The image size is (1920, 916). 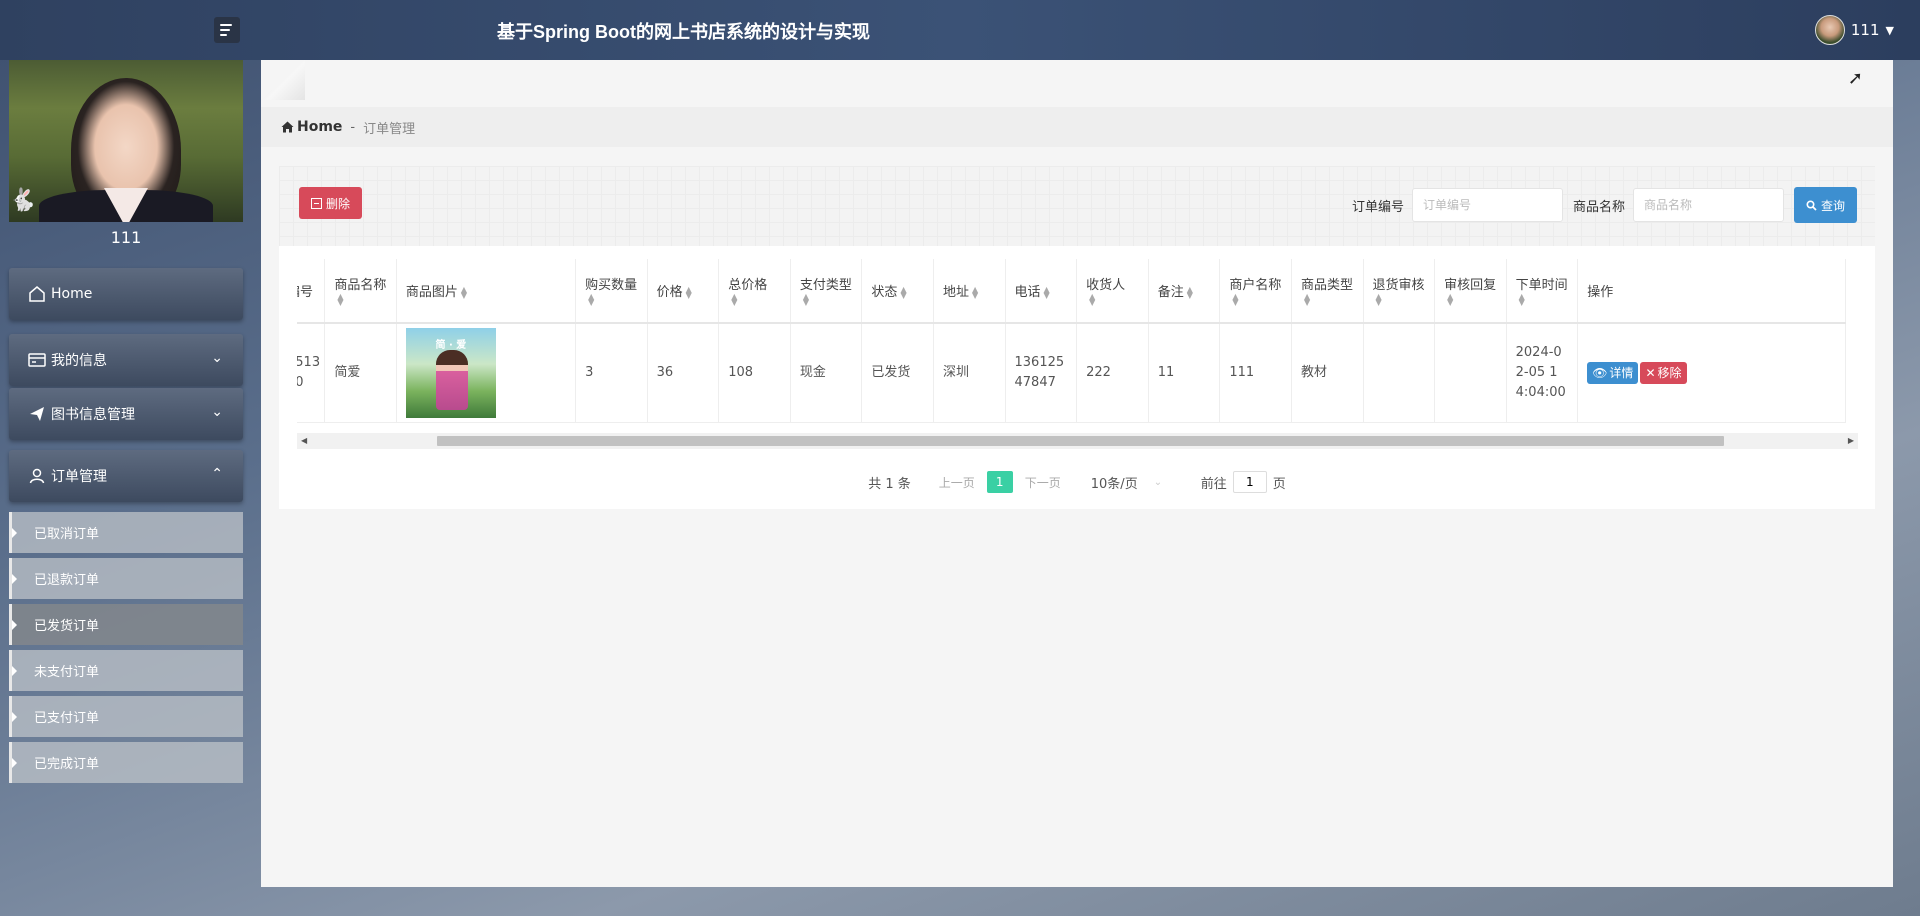 I want to click on cell-total: 108, so click(x=754, y=373).